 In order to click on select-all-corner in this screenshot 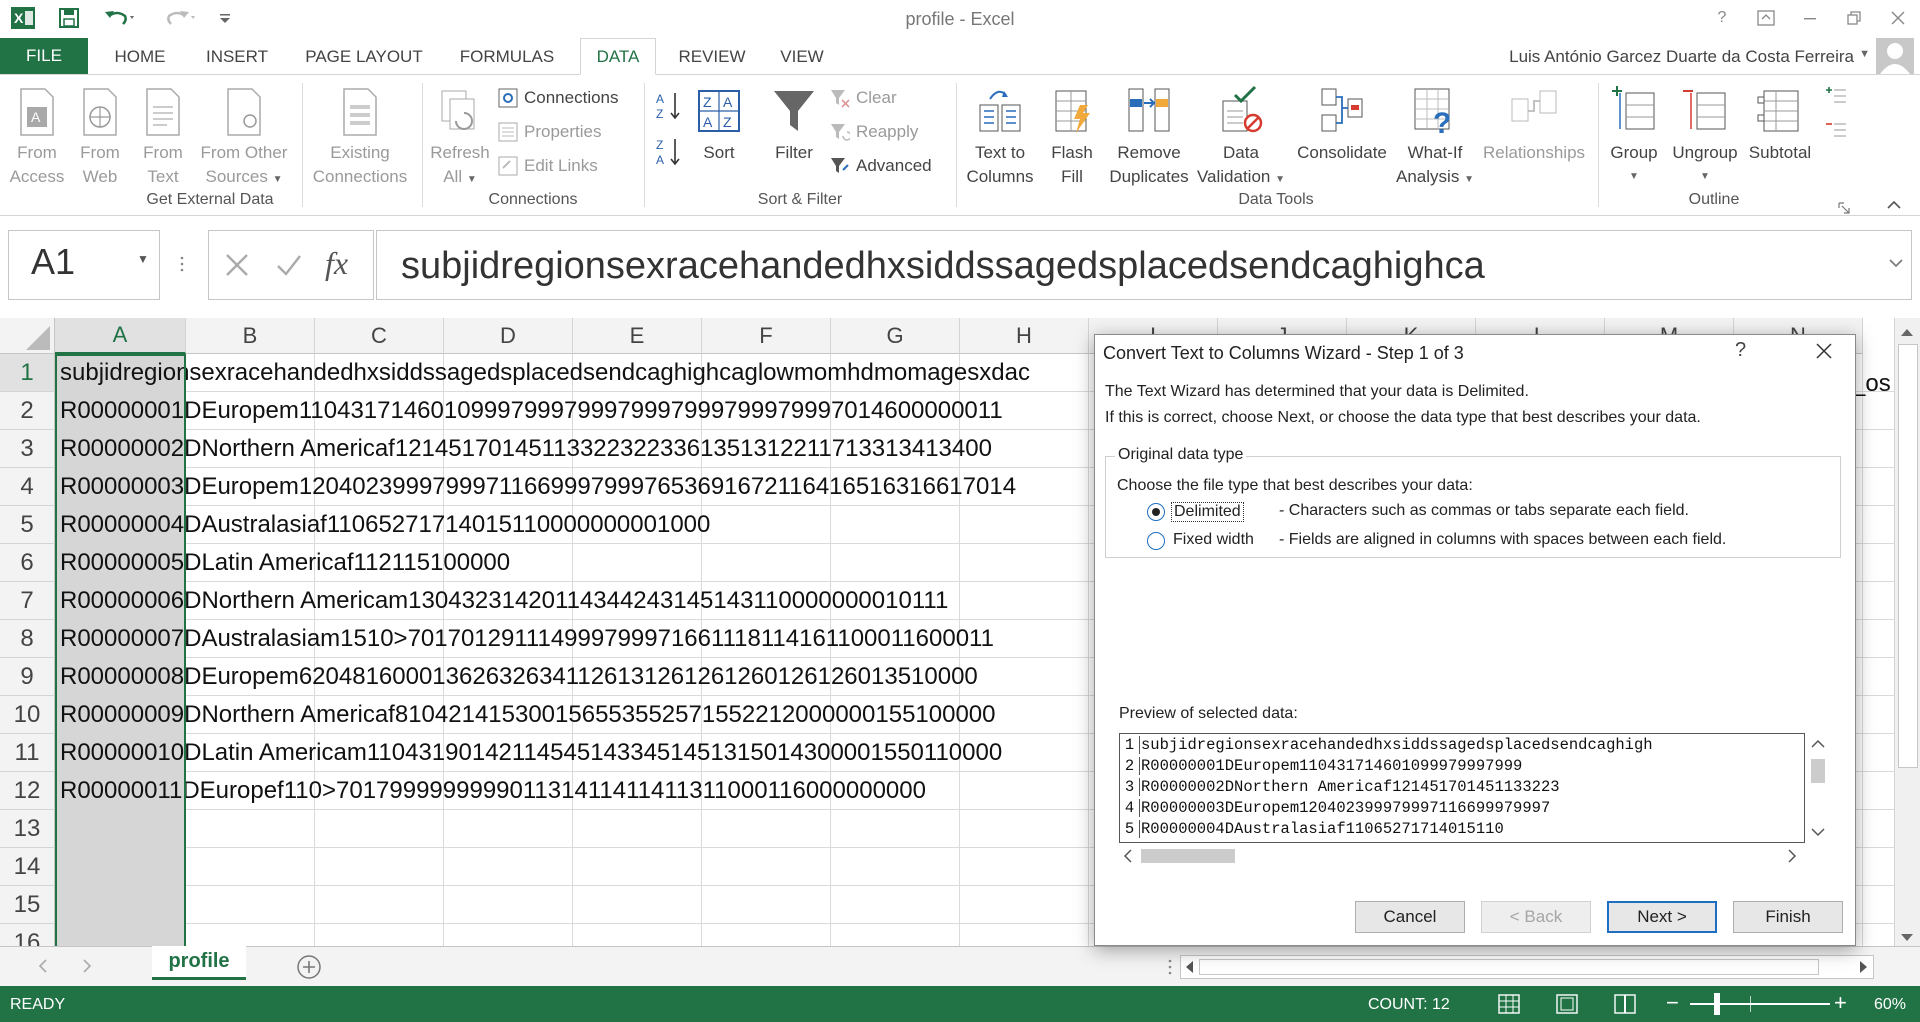, I will do `click(27, 336)`.